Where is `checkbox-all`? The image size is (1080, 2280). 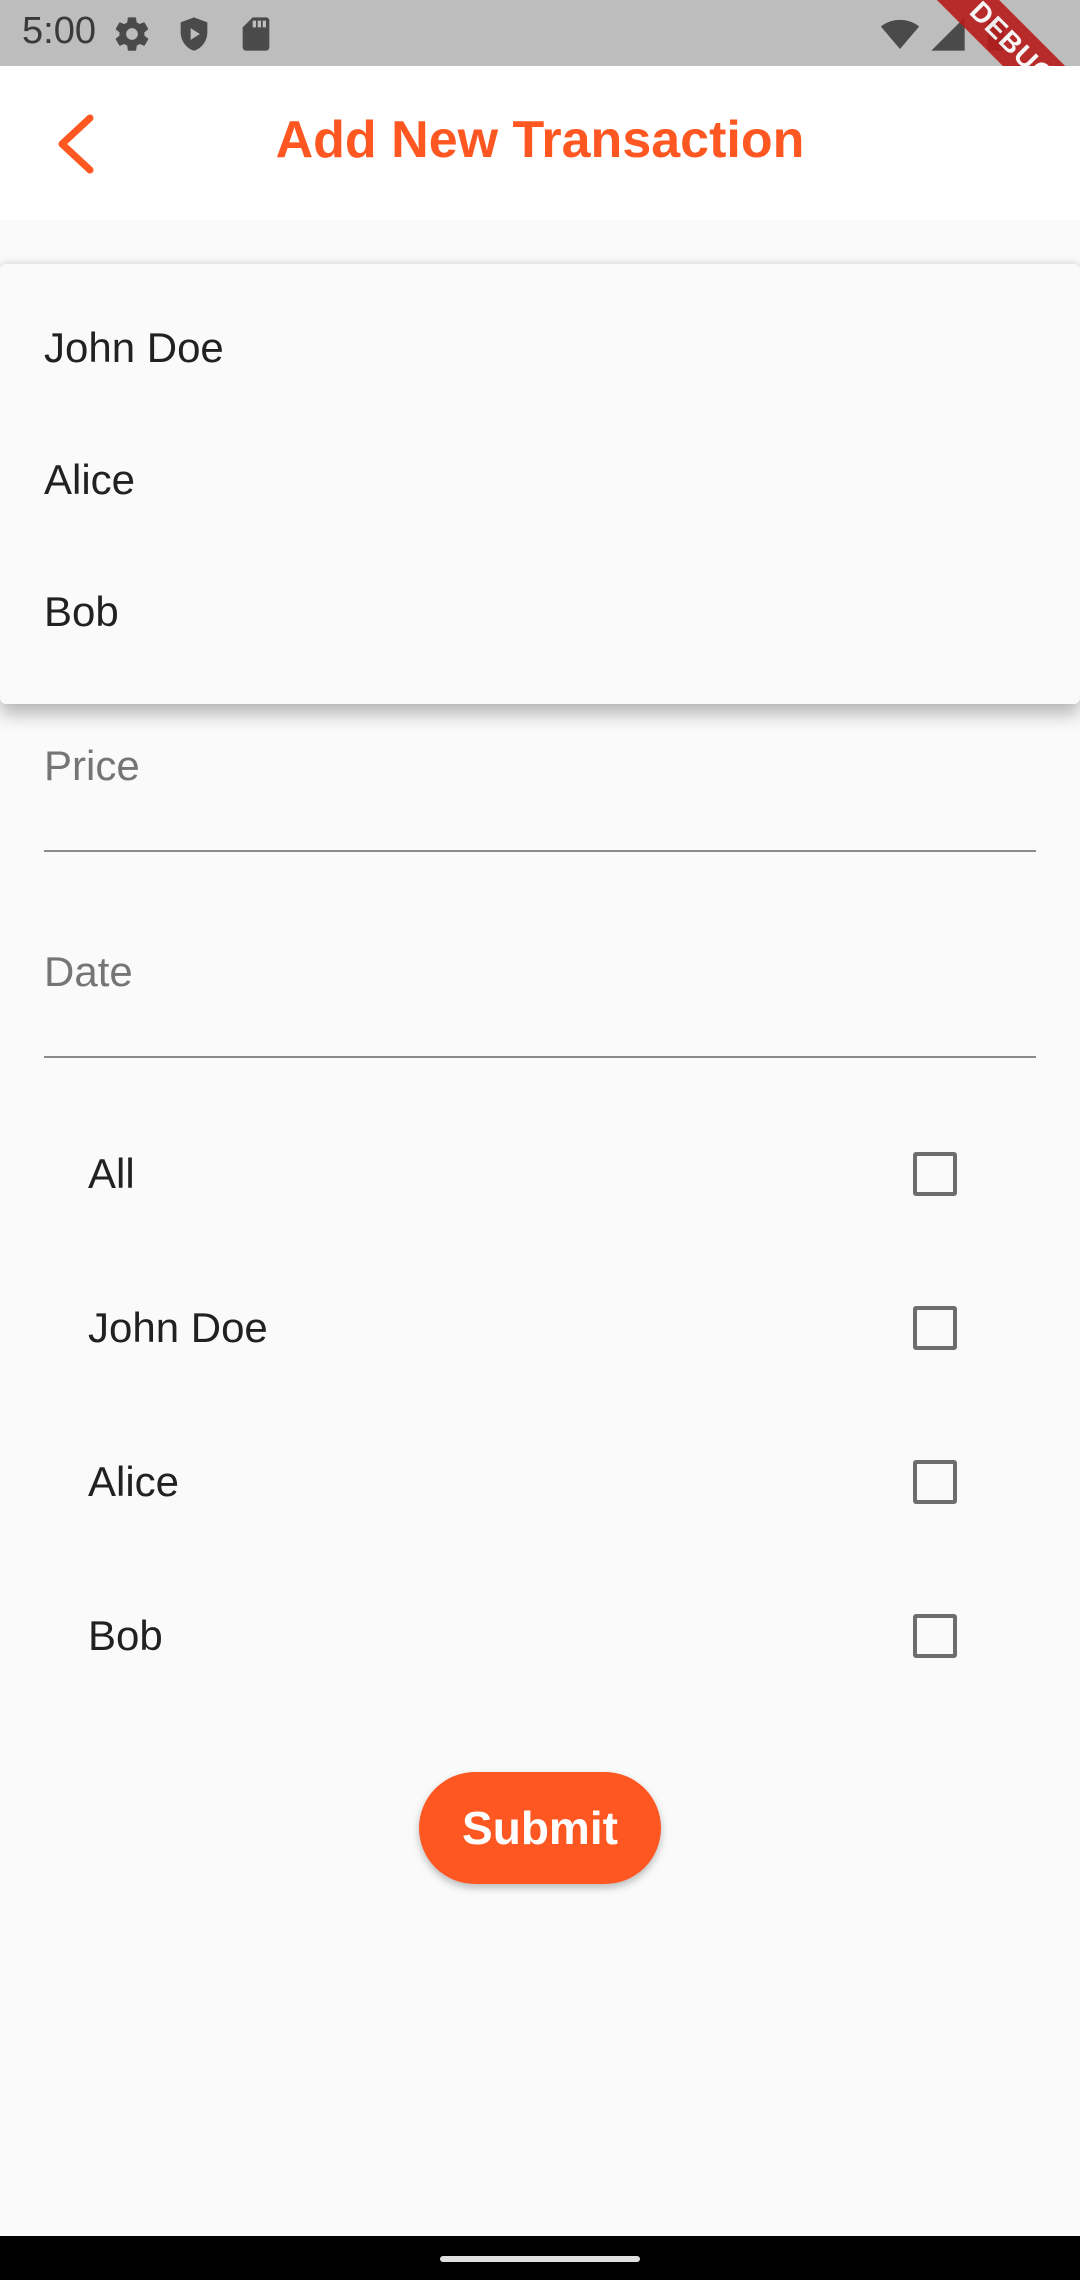 checkbox-all is located at coordinates (935, 1174).